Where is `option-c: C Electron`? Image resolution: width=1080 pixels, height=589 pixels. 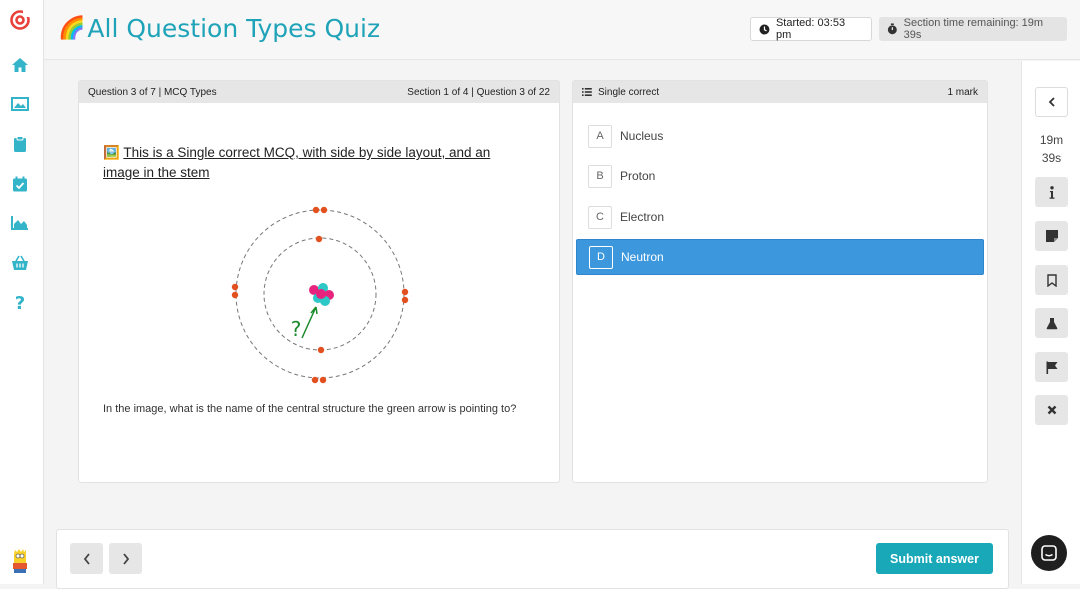 option-c: C Electron is located at coordinates (780, 217).